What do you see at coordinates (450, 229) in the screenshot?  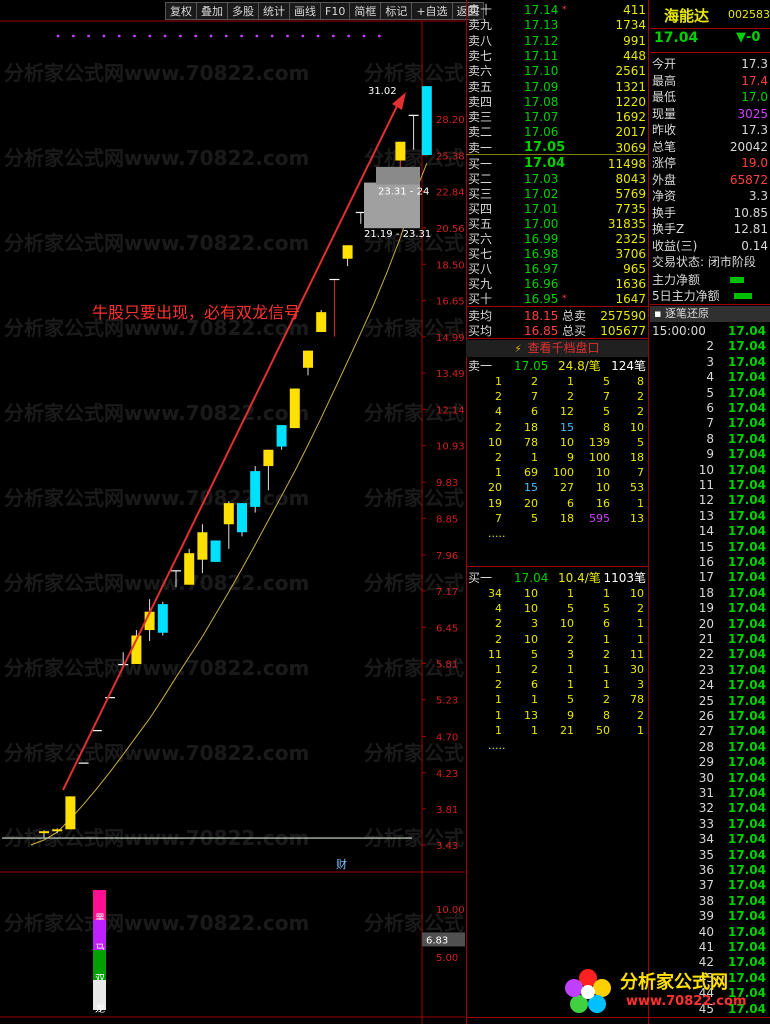 I see `tick-label: 20.56` at bounding box center [450, 229].